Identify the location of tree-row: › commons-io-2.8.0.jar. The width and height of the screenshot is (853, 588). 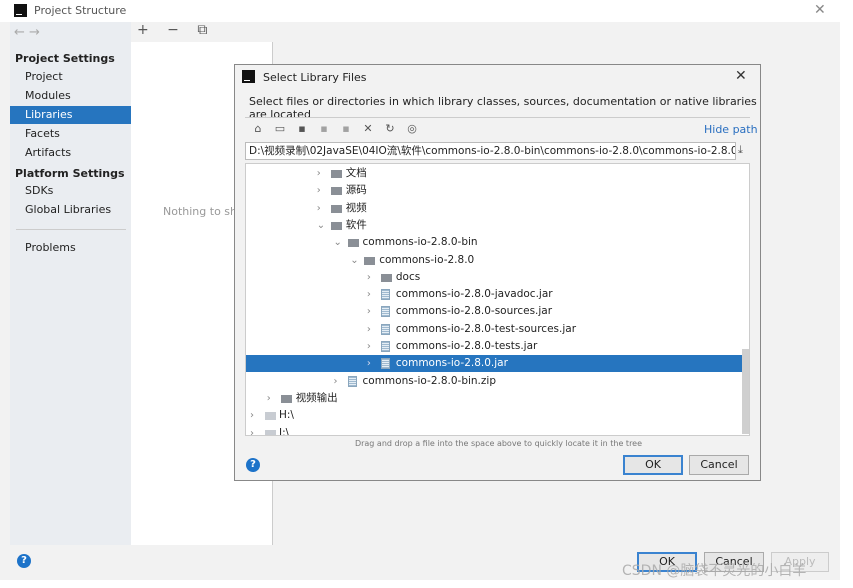
(494, 364).